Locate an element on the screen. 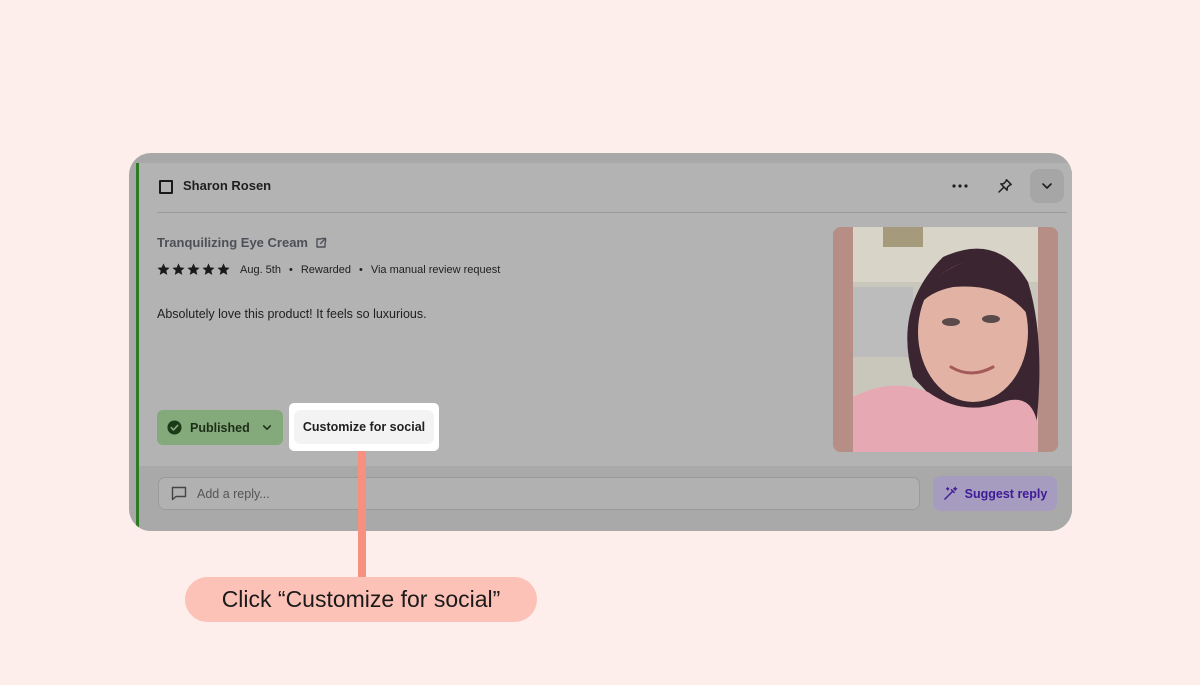  instruction-callout: Click “Customize for social” is located at coordinates (361, 599).